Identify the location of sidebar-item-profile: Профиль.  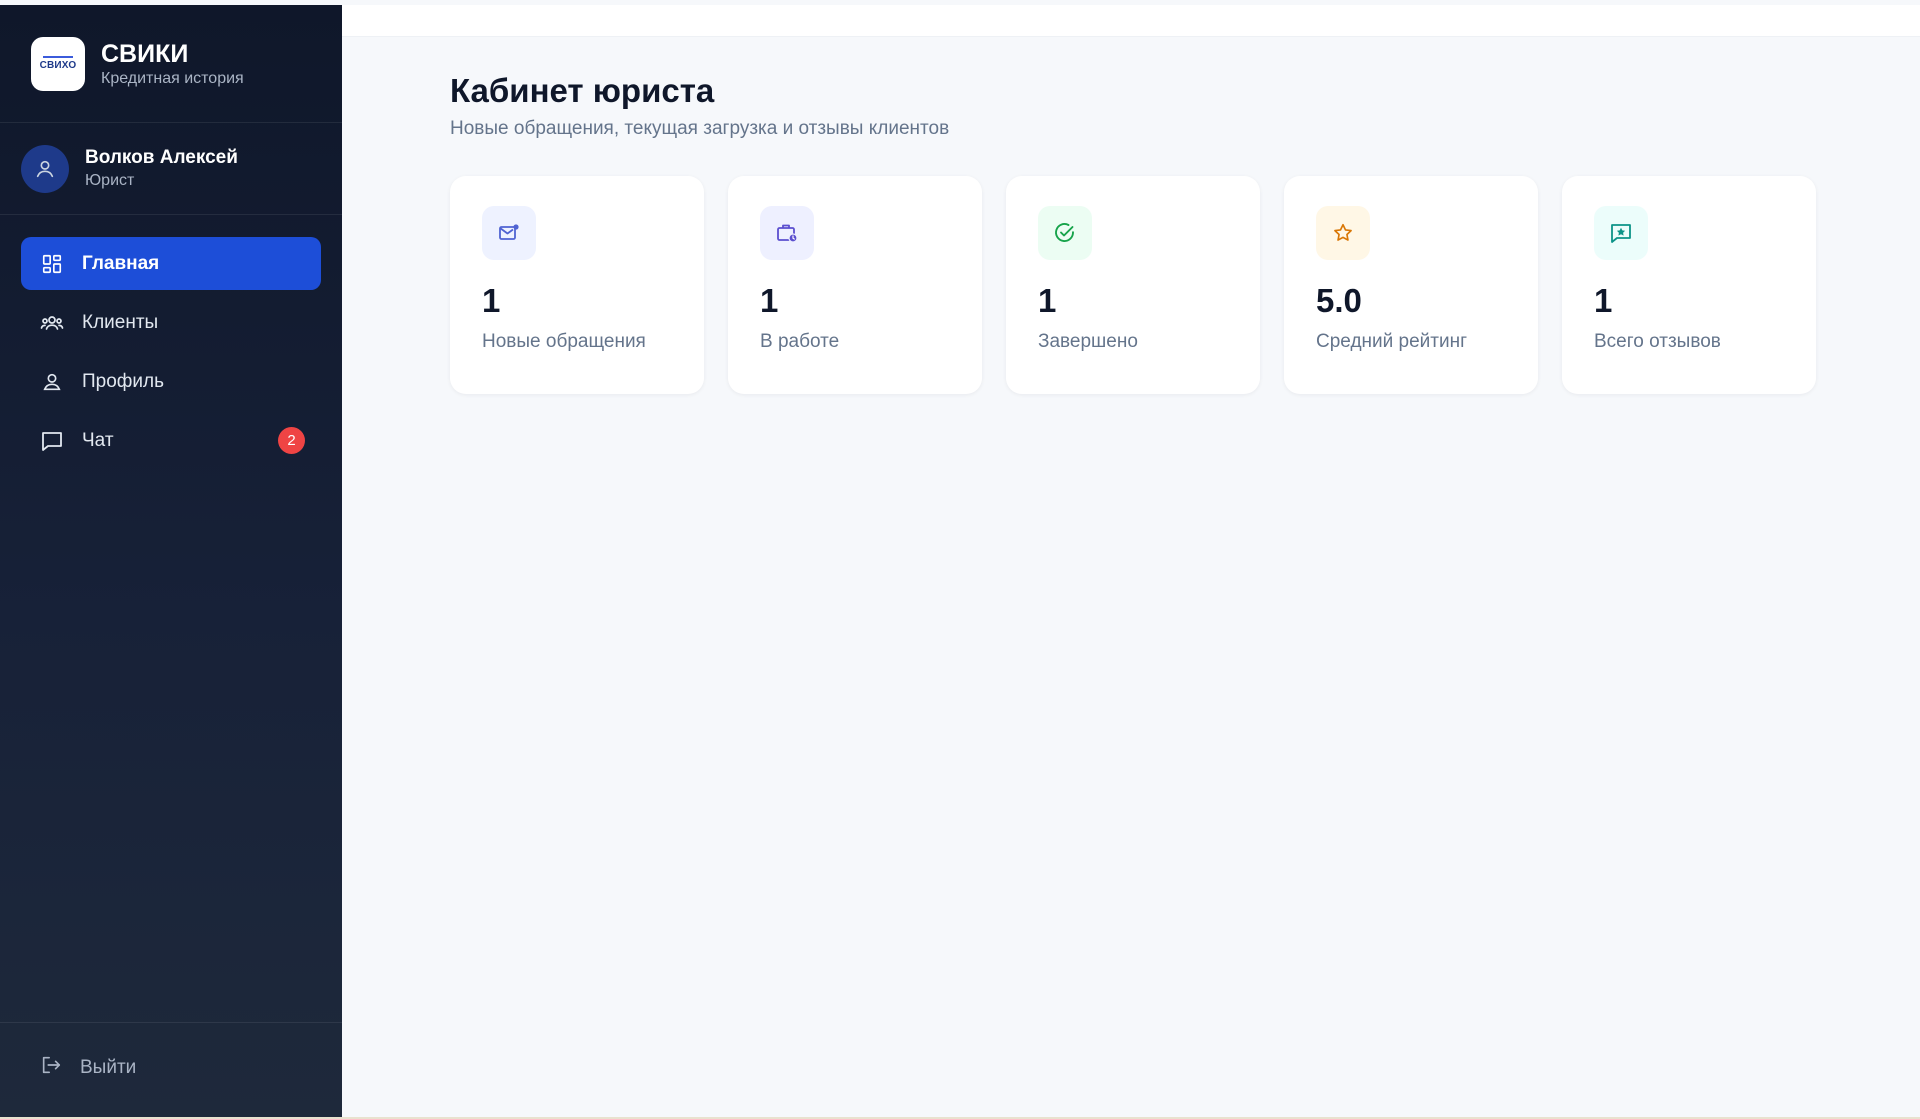
(171, 381).